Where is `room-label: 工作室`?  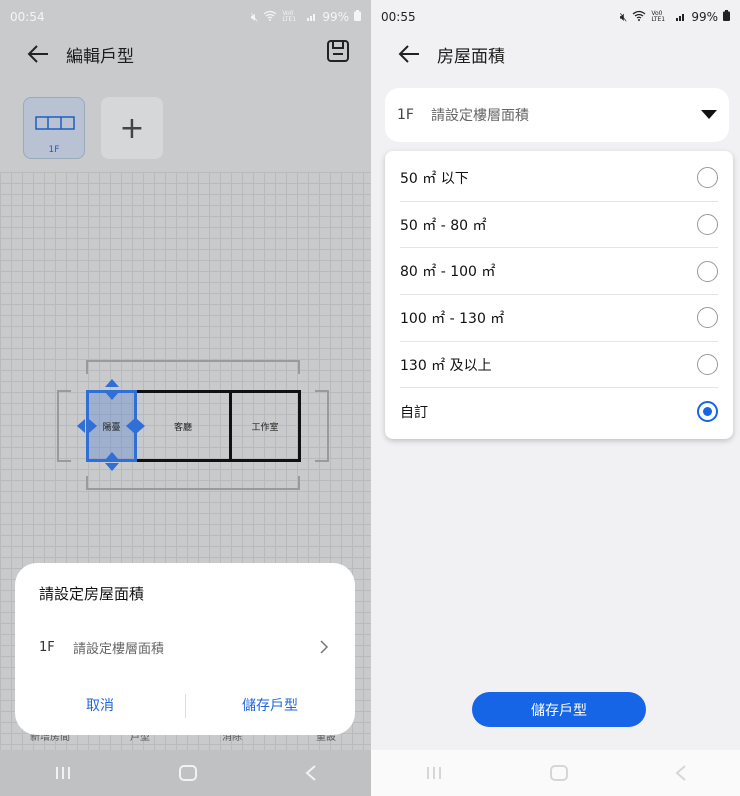
room-label: 工作室 is located at coordinates (265, 427).